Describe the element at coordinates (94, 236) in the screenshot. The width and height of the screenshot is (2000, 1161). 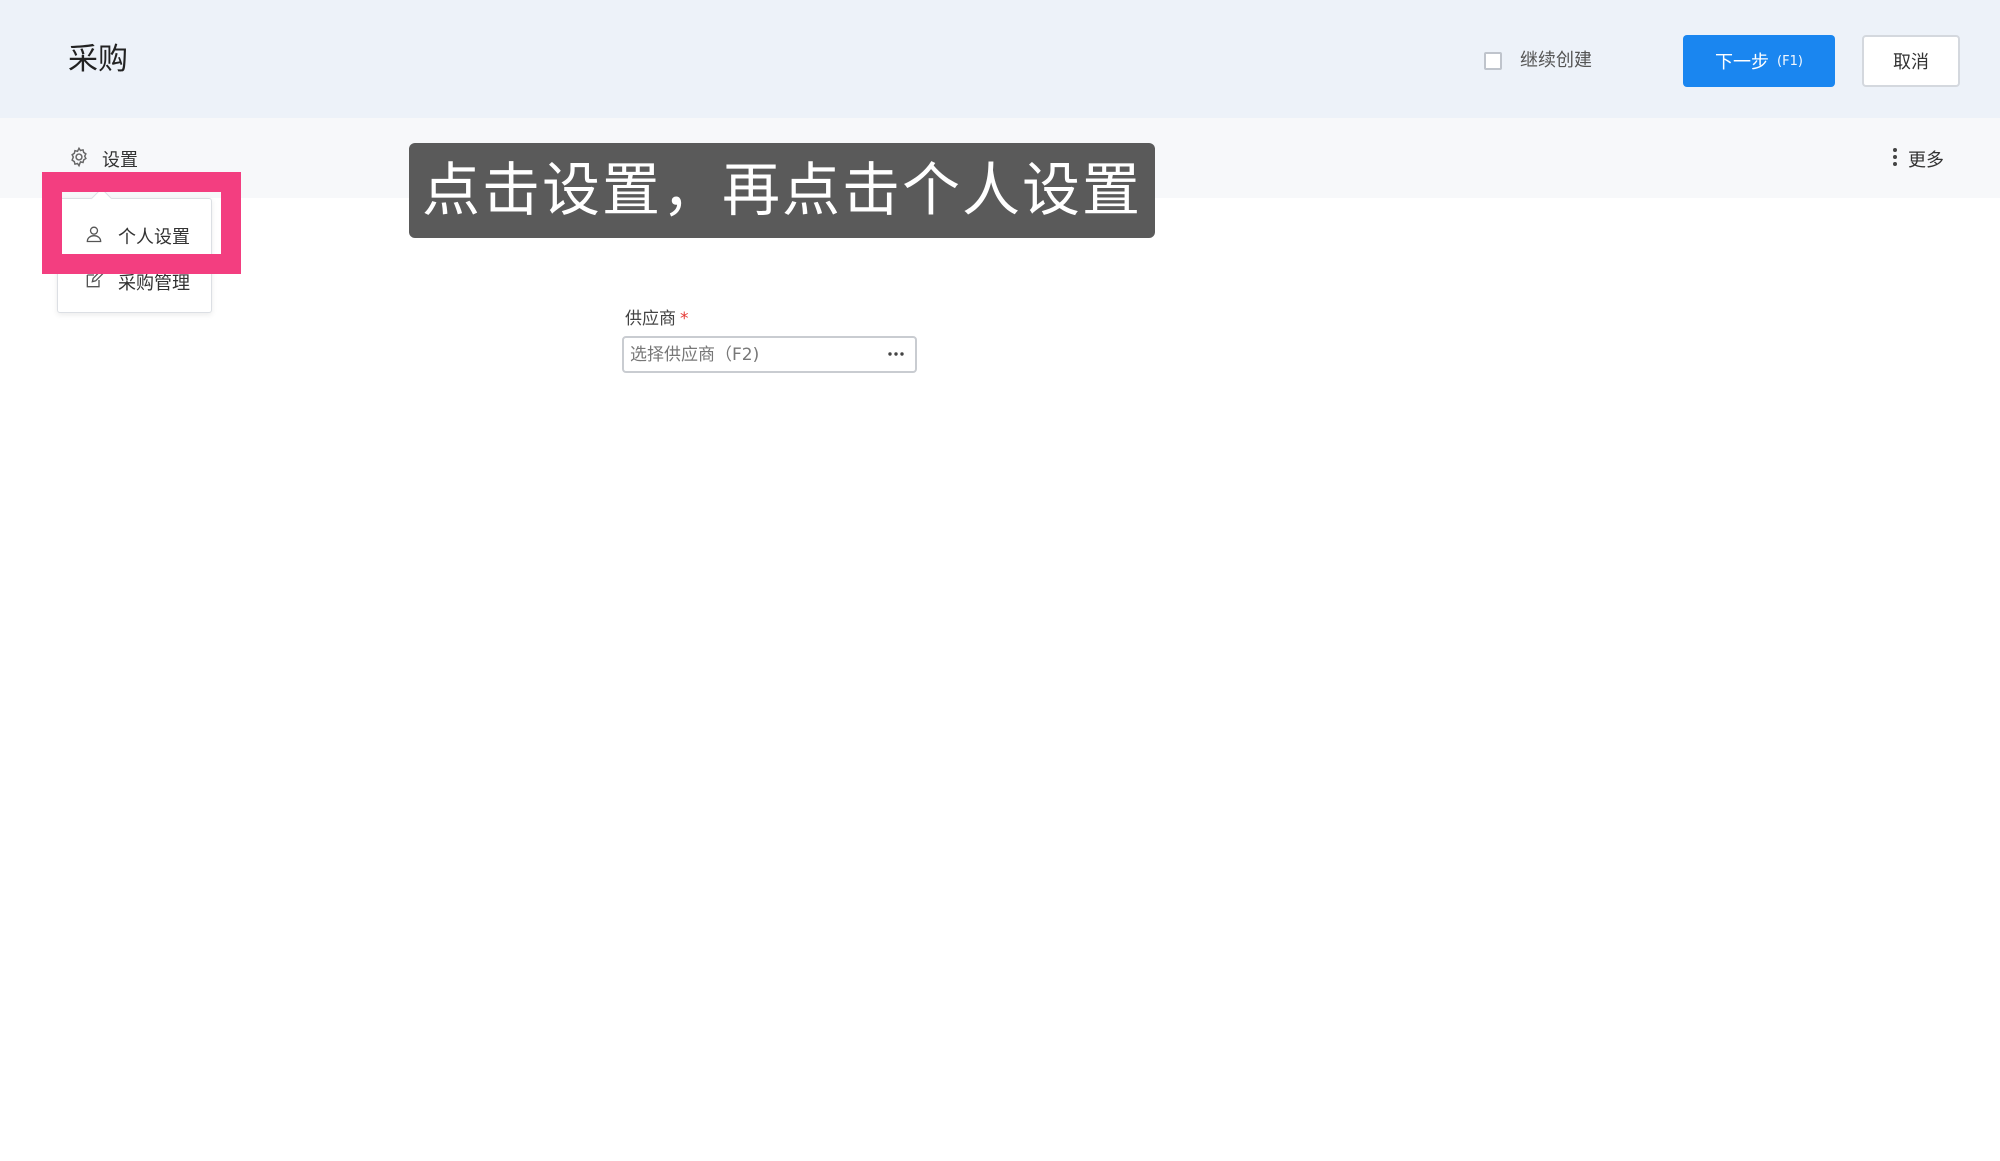
I see `user-icon` at that location.